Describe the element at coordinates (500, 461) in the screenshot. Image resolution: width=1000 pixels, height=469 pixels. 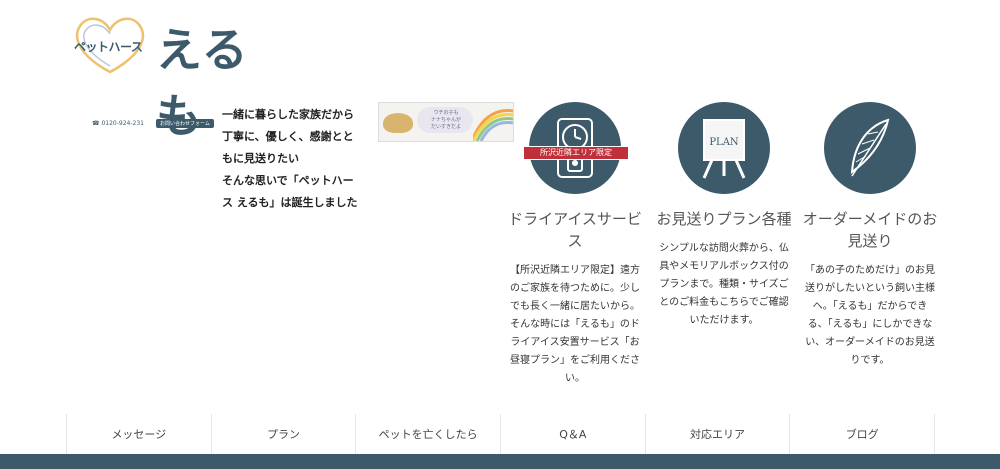
I see `bottom-bar` at that location.